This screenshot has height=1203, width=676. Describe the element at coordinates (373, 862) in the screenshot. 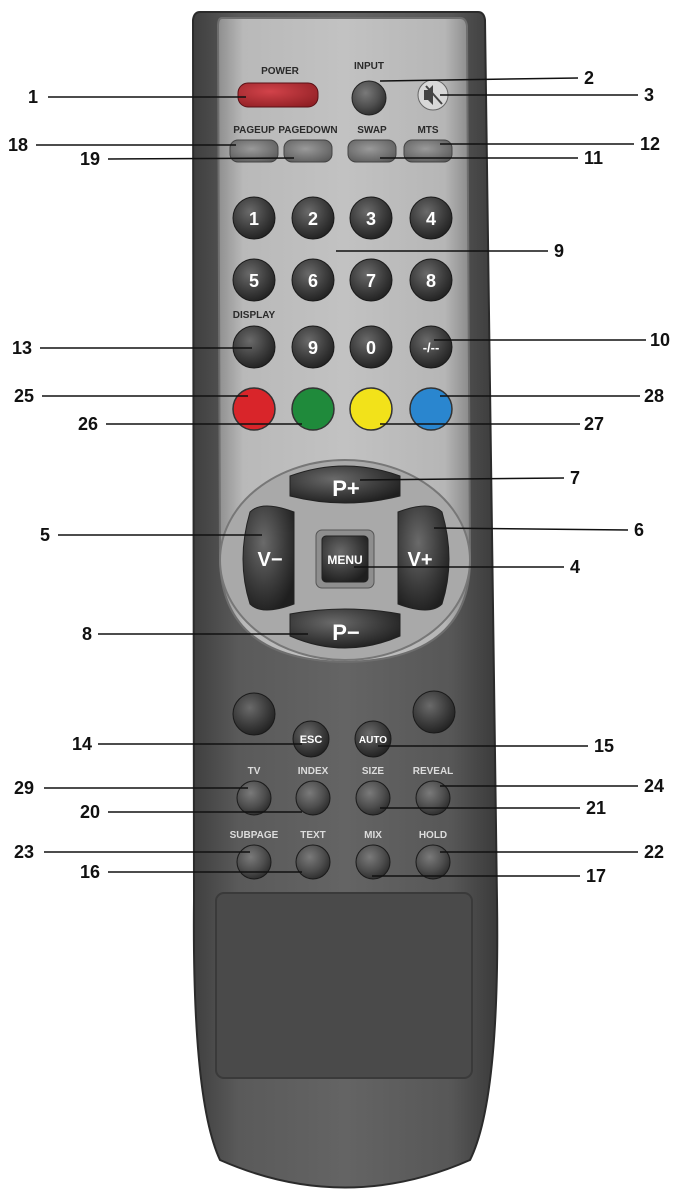

I see `mix-button` at that location.